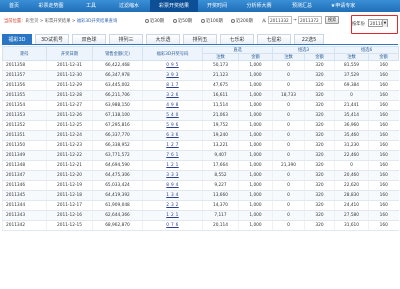  Describe the element at coordinates (220, 225) in the screenshot. I see `direct-count-cell: 20,114` at that location.